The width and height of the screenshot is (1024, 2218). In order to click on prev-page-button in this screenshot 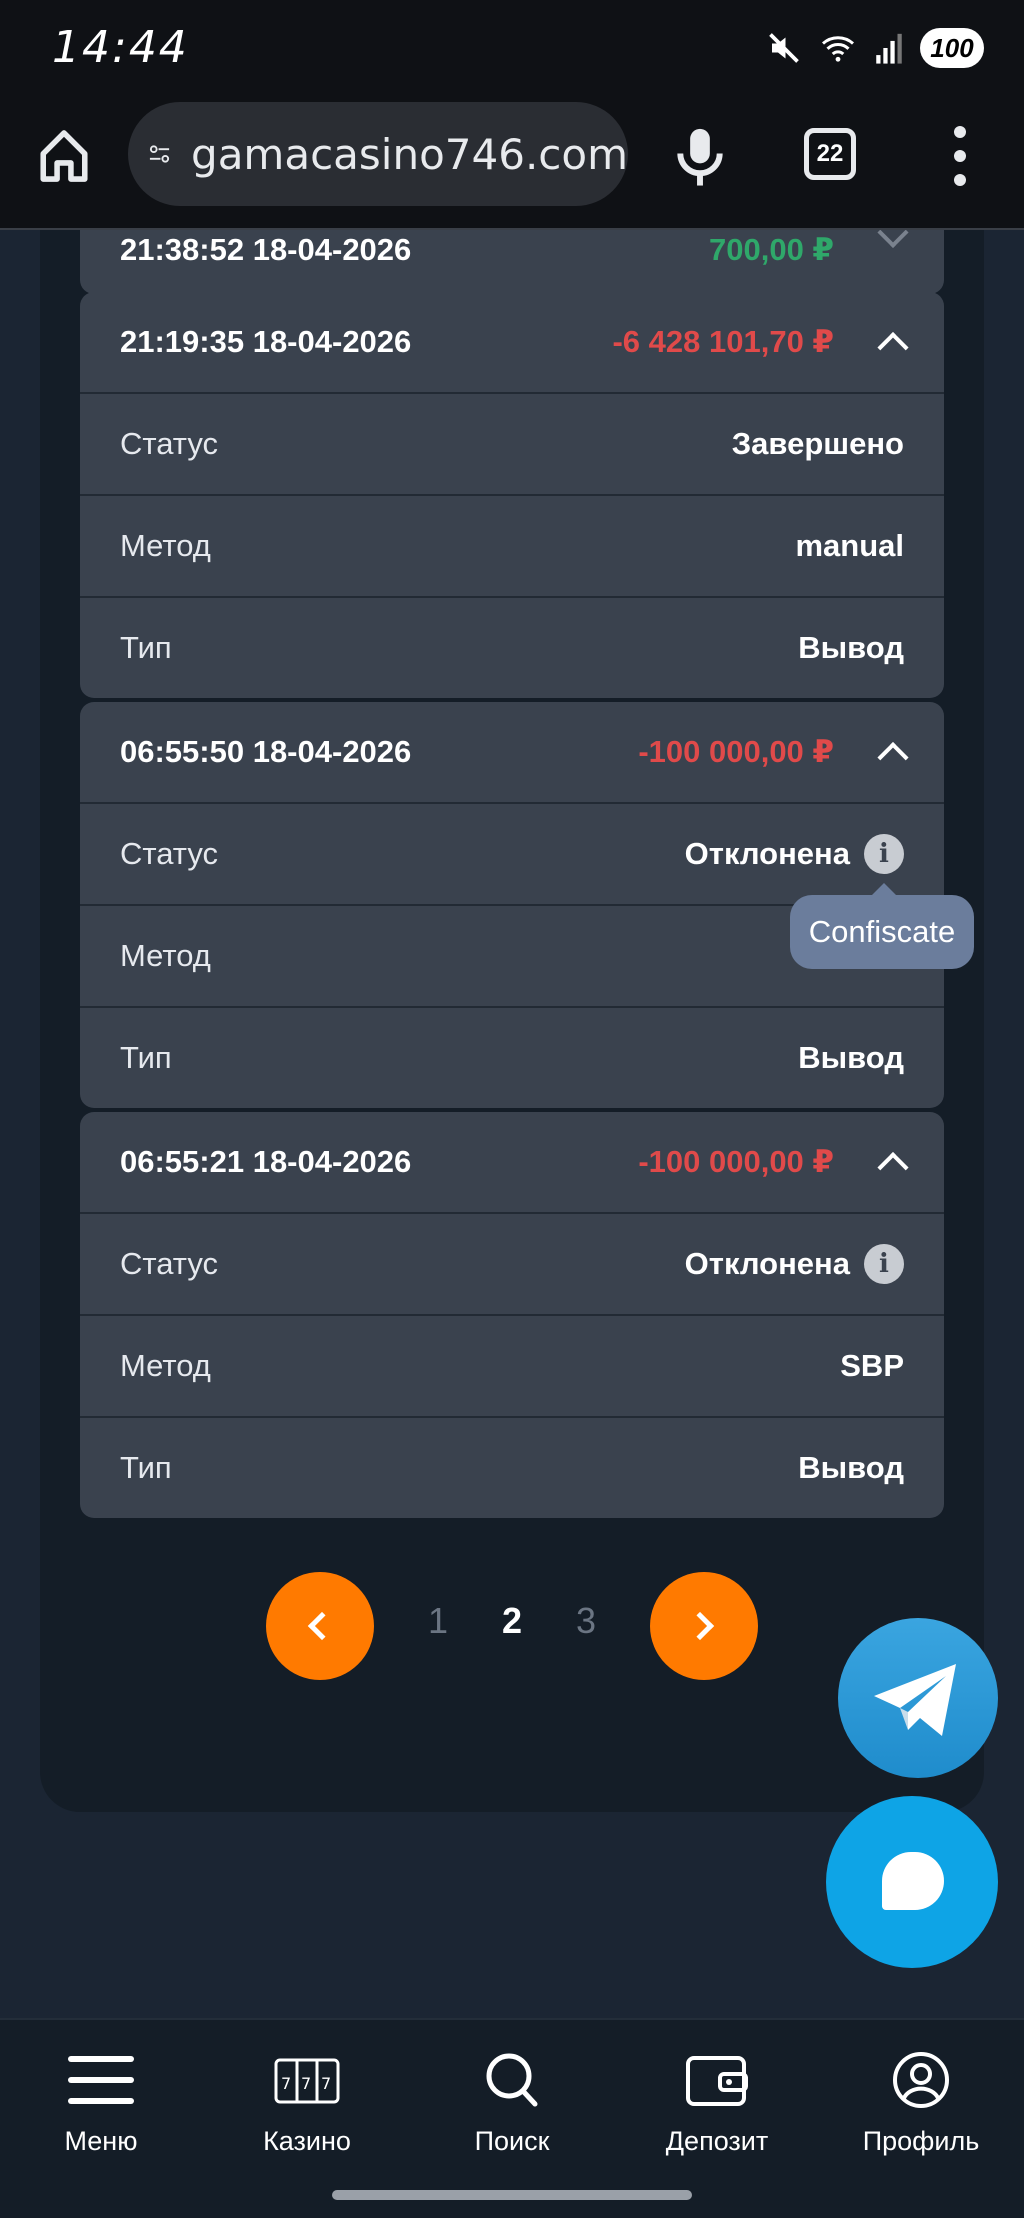, I will do `click(320, 1626)`.